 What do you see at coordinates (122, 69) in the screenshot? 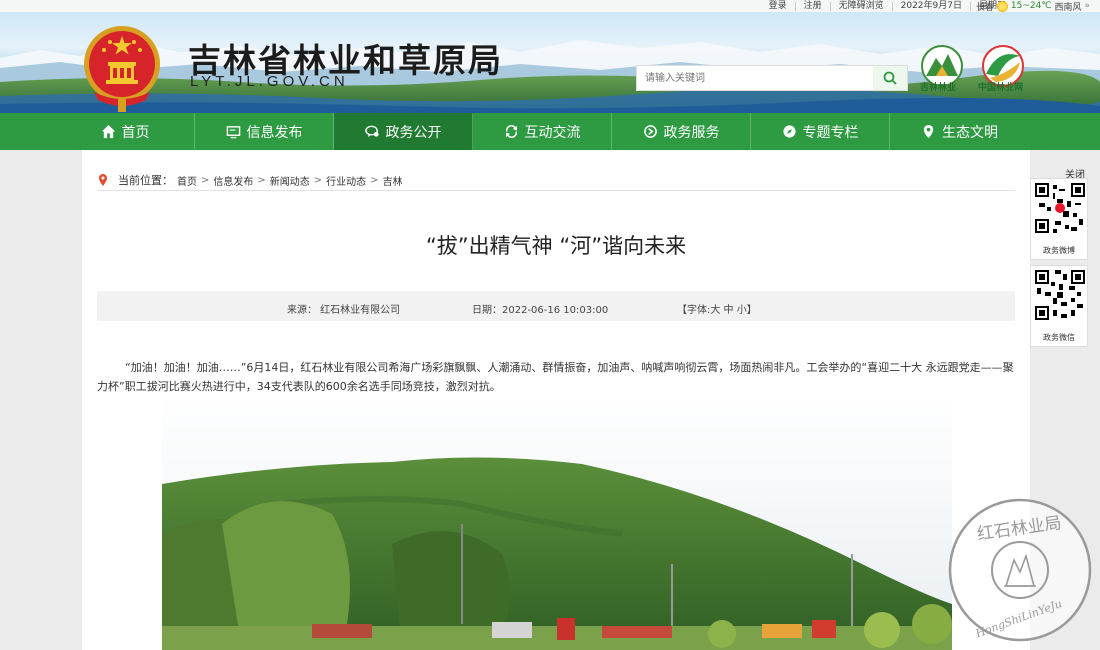
I see `national-emblem-icon` at bounding box center [122, 69].